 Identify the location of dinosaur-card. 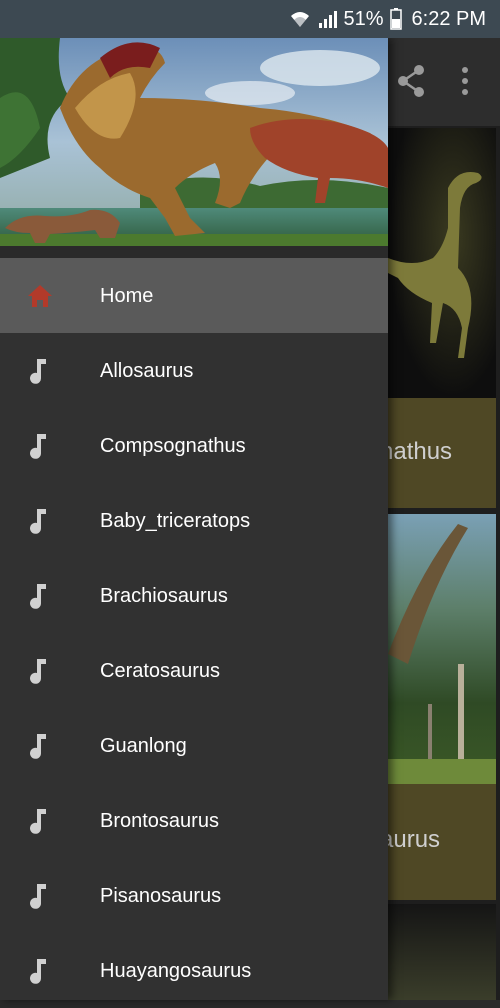
(442, 952).